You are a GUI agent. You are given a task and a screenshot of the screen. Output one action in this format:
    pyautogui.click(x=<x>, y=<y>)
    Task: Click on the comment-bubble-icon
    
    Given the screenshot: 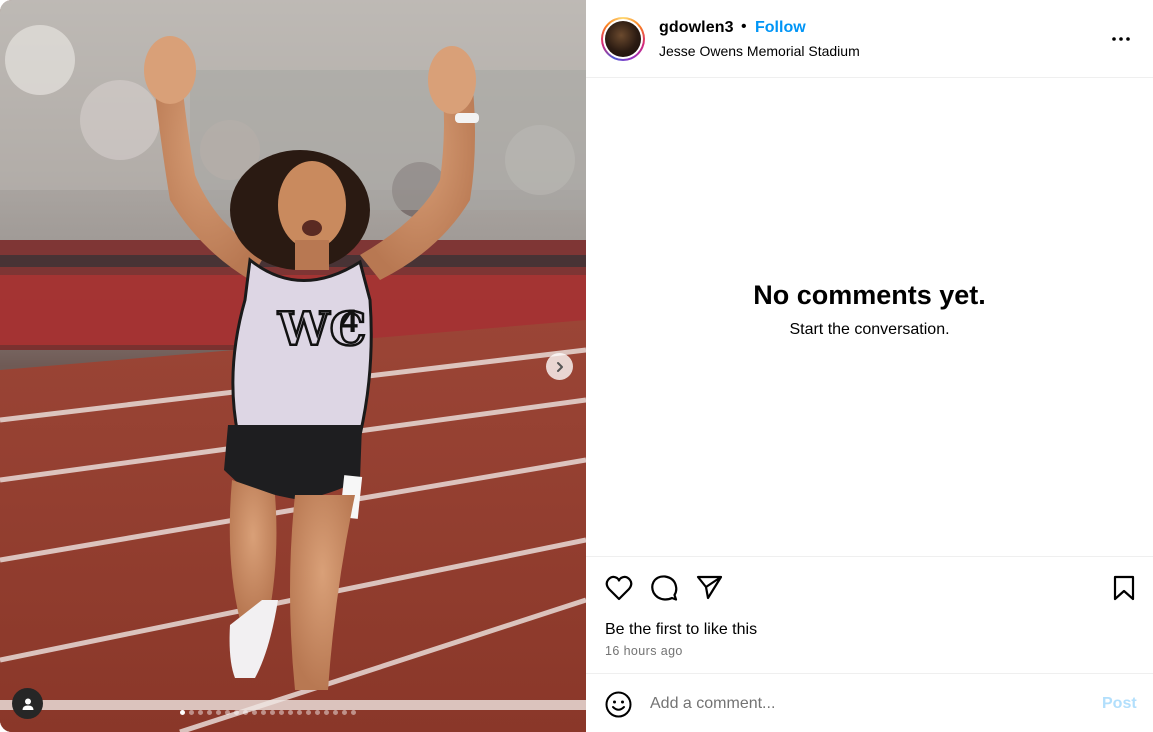 What is the action you would take?
    pyautogui.click(x=664, y=588)
    